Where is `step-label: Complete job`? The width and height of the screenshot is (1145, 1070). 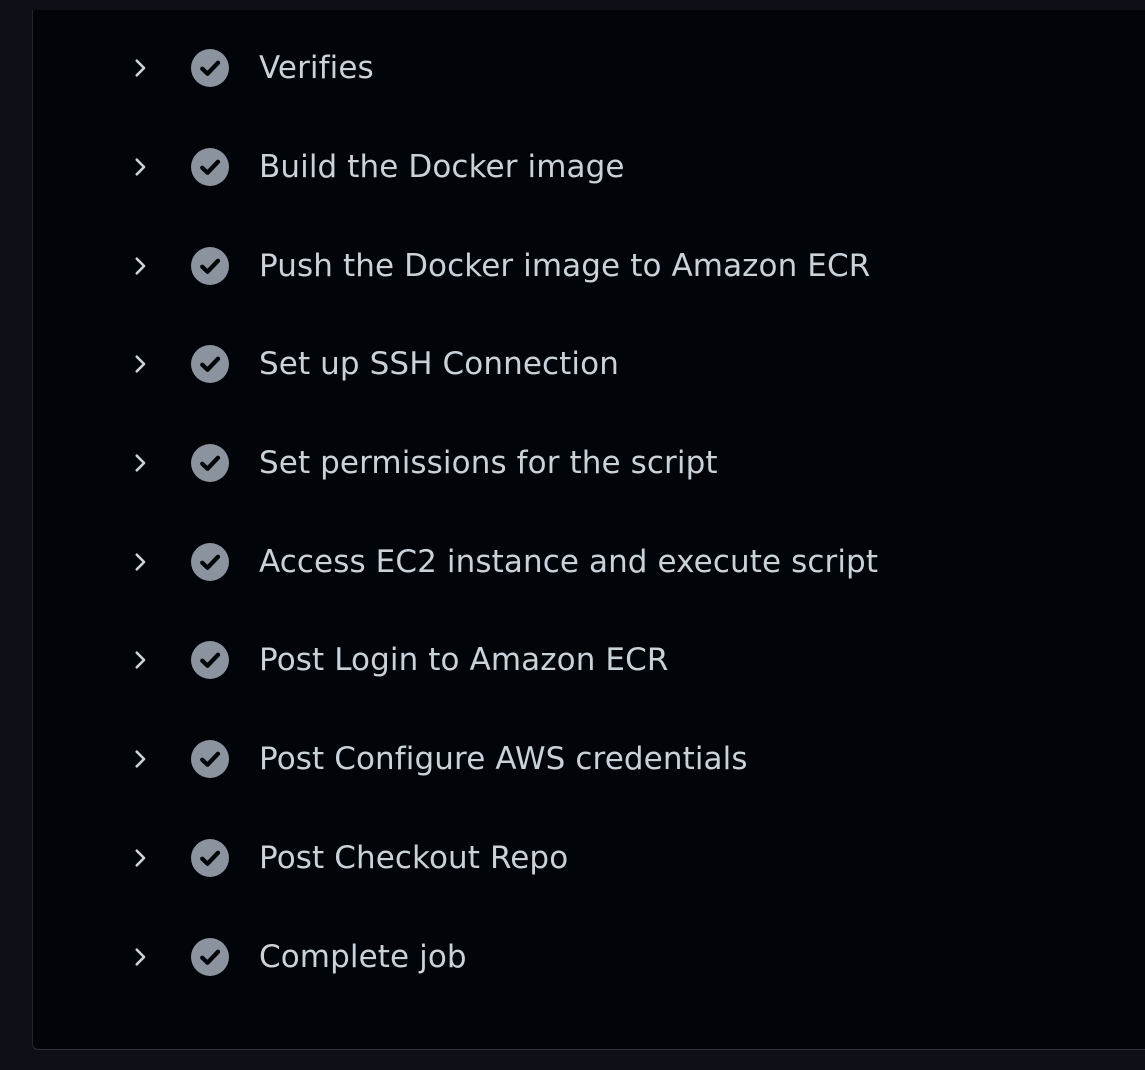
step-label: Complete job is located at coordinates (363, 957).